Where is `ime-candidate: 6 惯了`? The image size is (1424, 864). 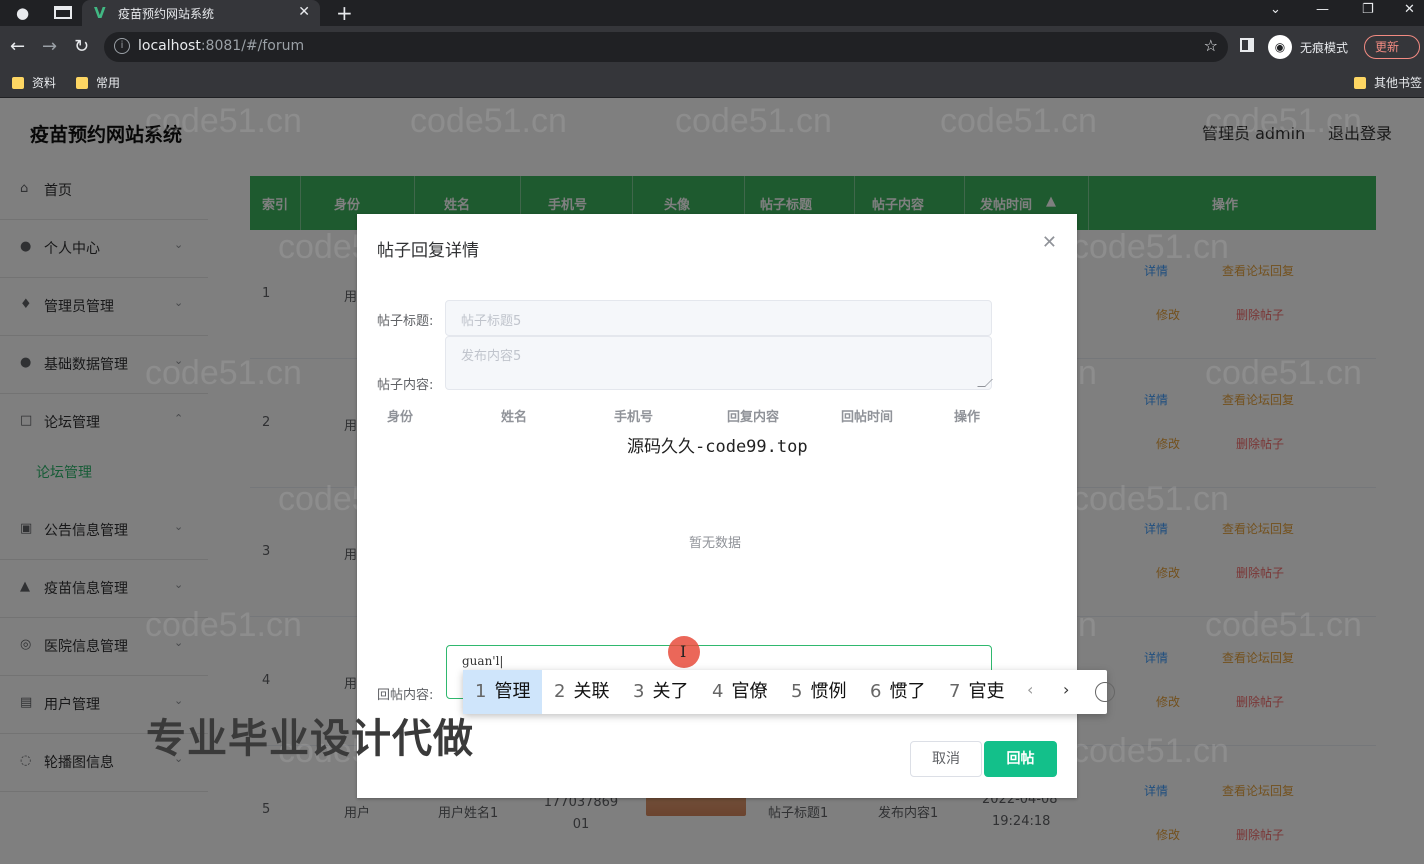
ime-candidate: 6 惯了 is located at coordinates (897, 692).